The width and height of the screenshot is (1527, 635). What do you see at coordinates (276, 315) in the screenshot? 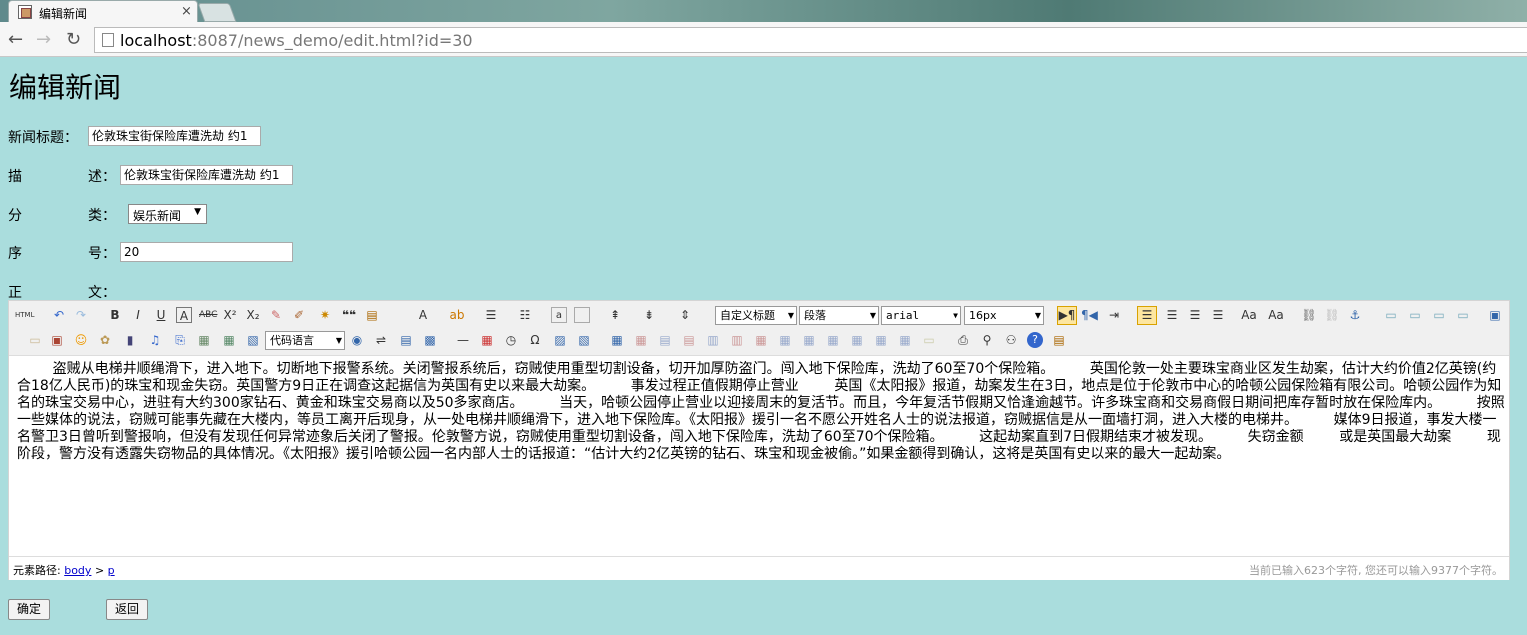
I see `format-match-icon: ✎` at bounding box center [276, 315].